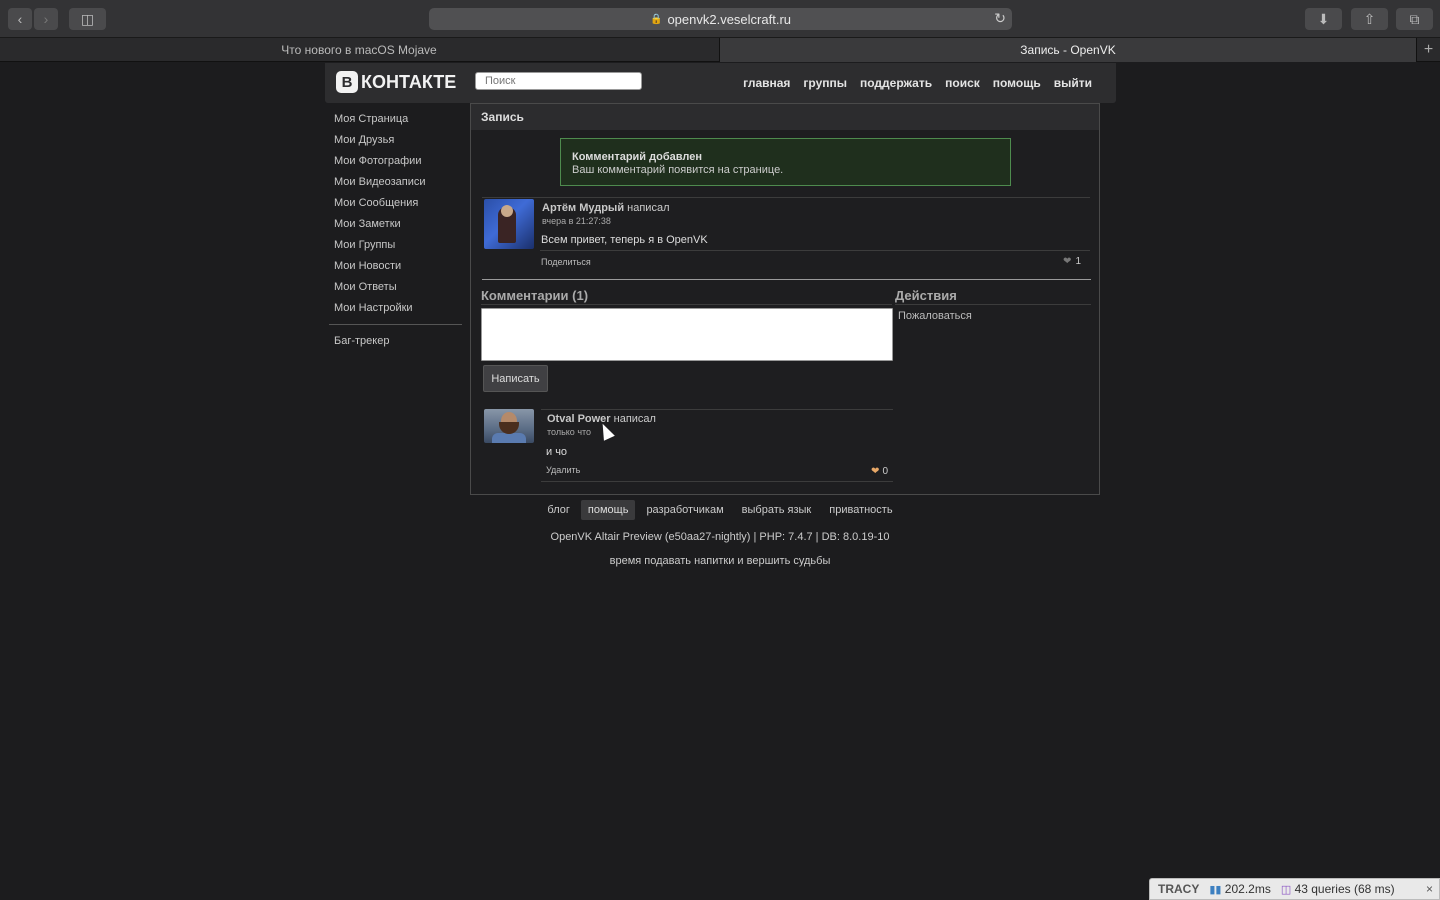 This screenshot has height=900, width=1440. I want to click on sidebar-item-bugtracker: Баг-трекер, so click(399, 343).